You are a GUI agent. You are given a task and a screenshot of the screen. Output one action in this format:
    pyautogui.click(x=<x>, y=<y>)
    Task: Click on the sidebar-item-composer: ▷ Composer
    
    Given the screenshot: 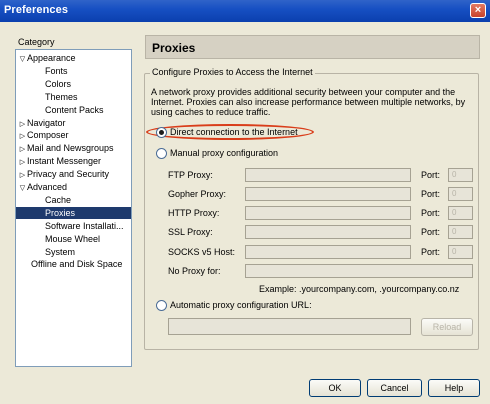 What is the action you would take?
    pyautogui.click(x=73, y=135)
    